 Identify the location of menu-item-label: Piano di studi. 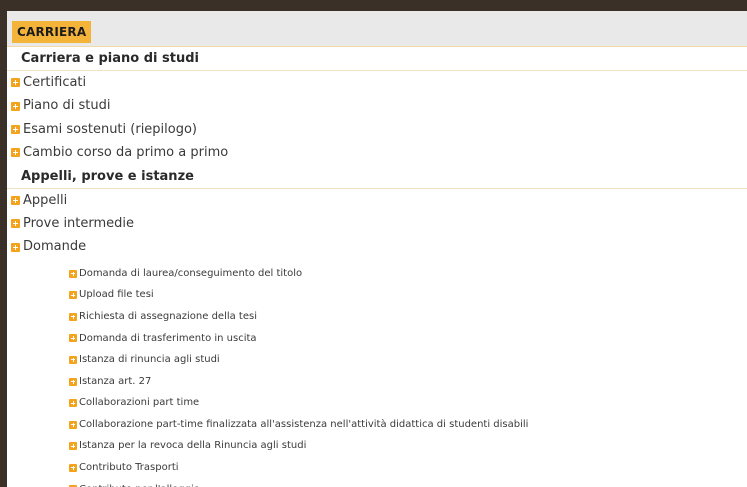
(66, 105).